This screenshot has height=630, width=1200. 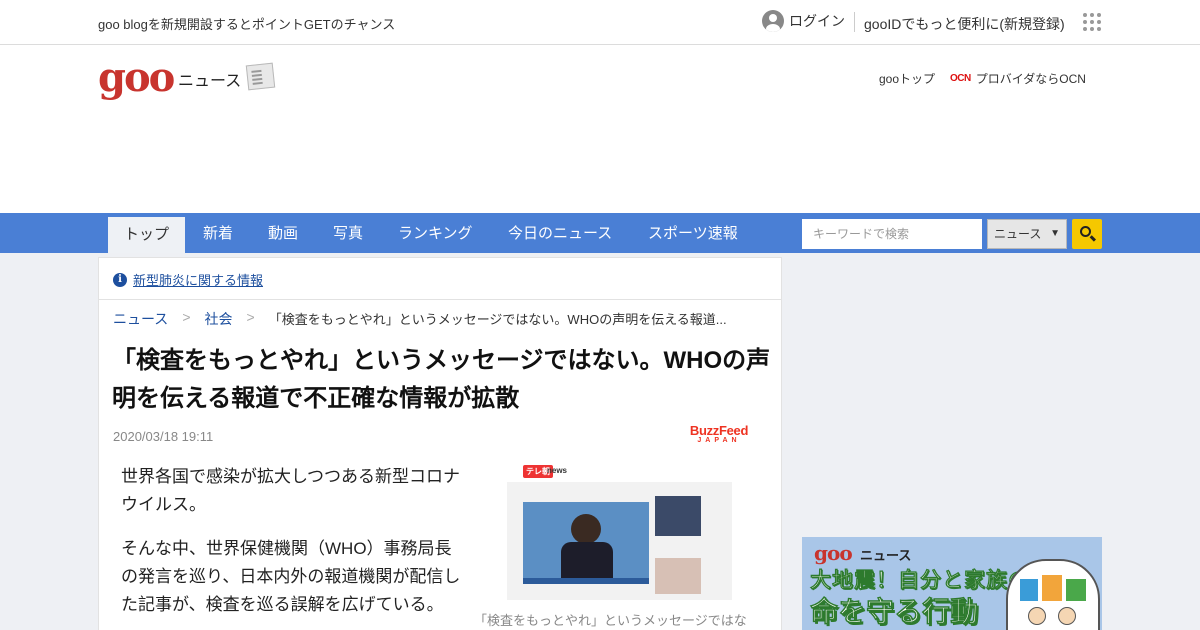 What do you see at coordinates (136, 78) in the screenshot?
I see `goo-logo: goo` at bounding box center [136, 78].